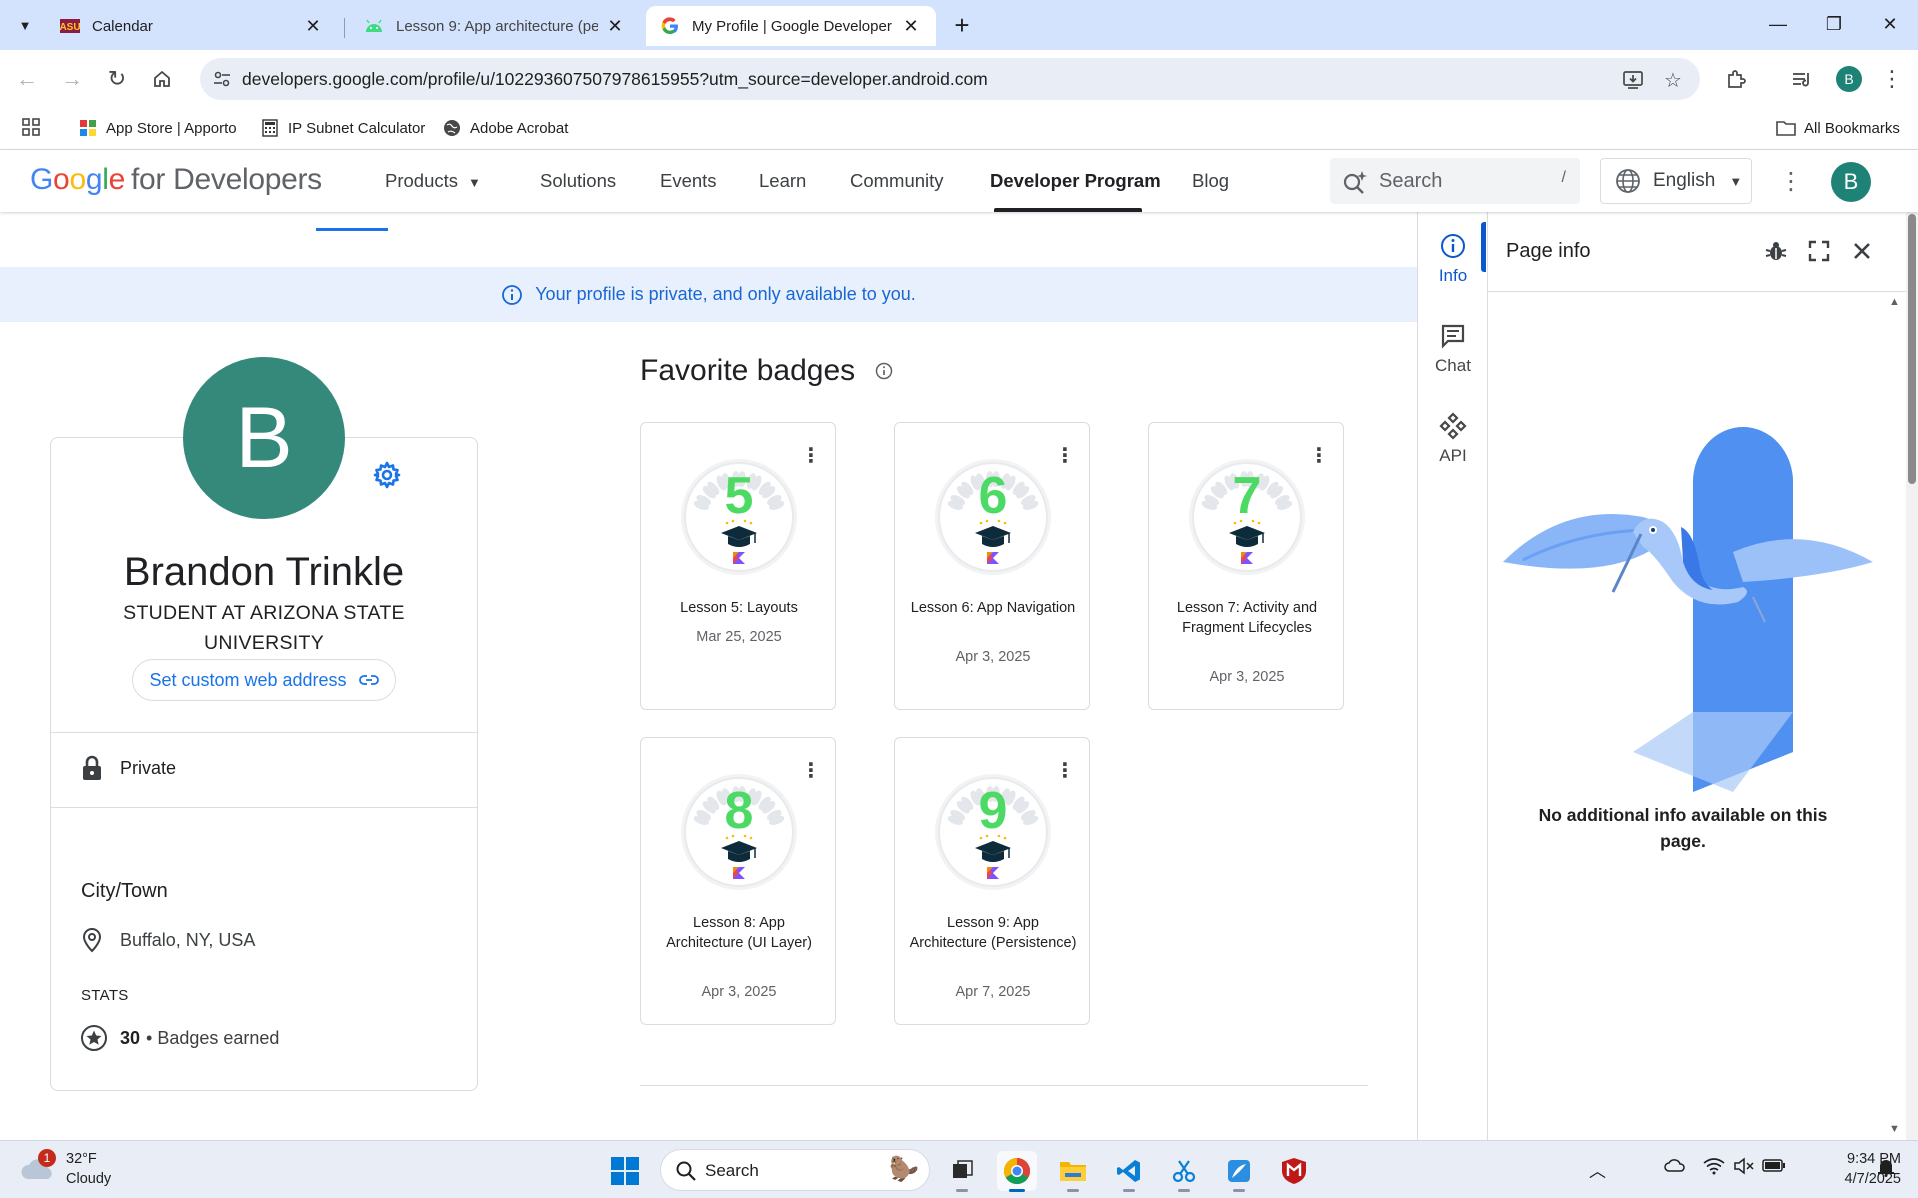  I want to click on snipping-tool-icon, so click(1184, 1171).